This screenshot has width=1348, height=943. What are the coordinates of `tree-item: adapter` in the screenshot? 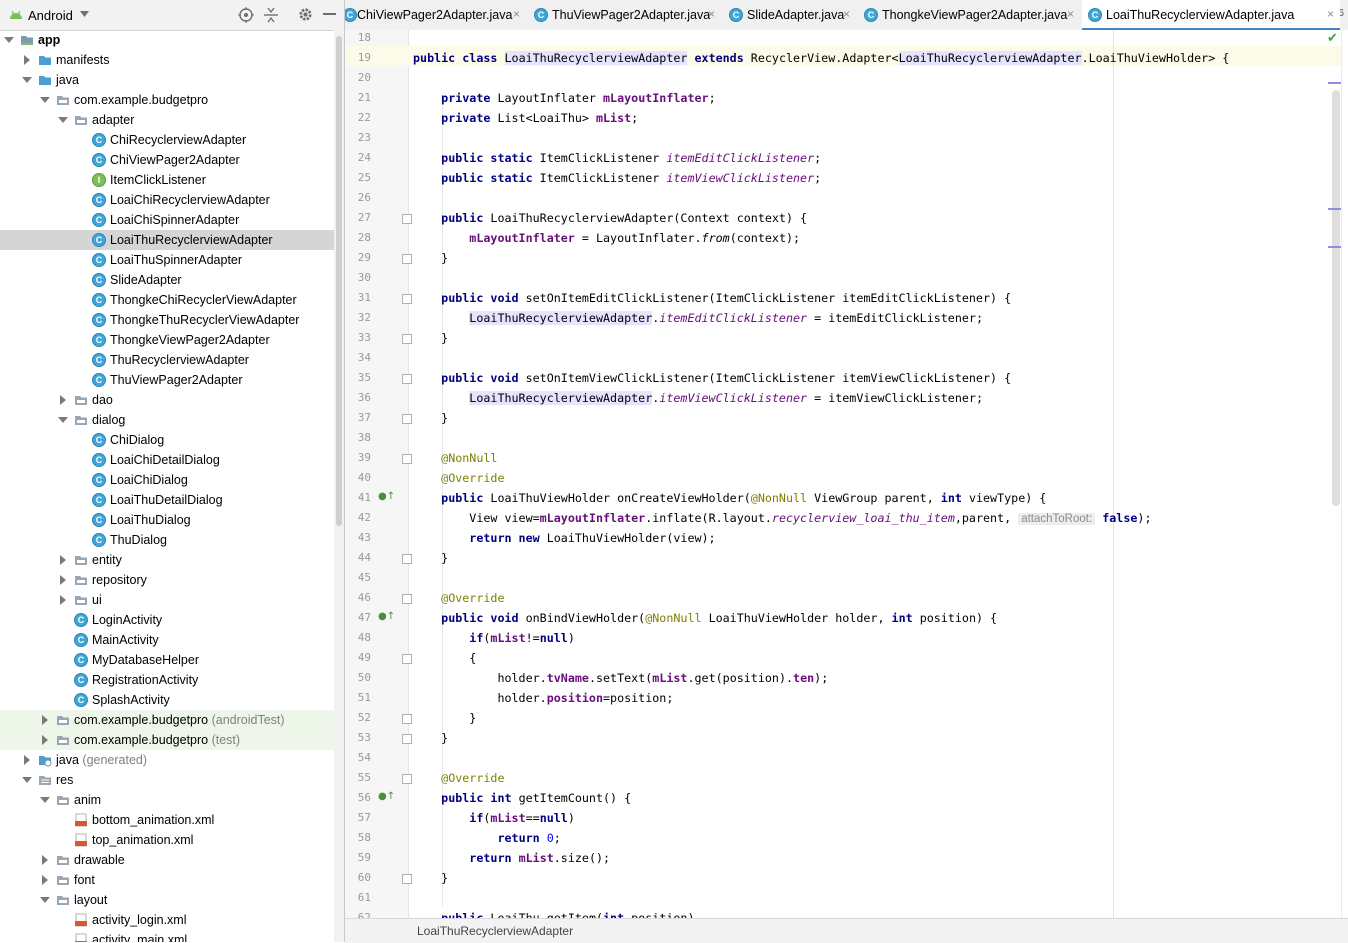 It's located at (172, 120).